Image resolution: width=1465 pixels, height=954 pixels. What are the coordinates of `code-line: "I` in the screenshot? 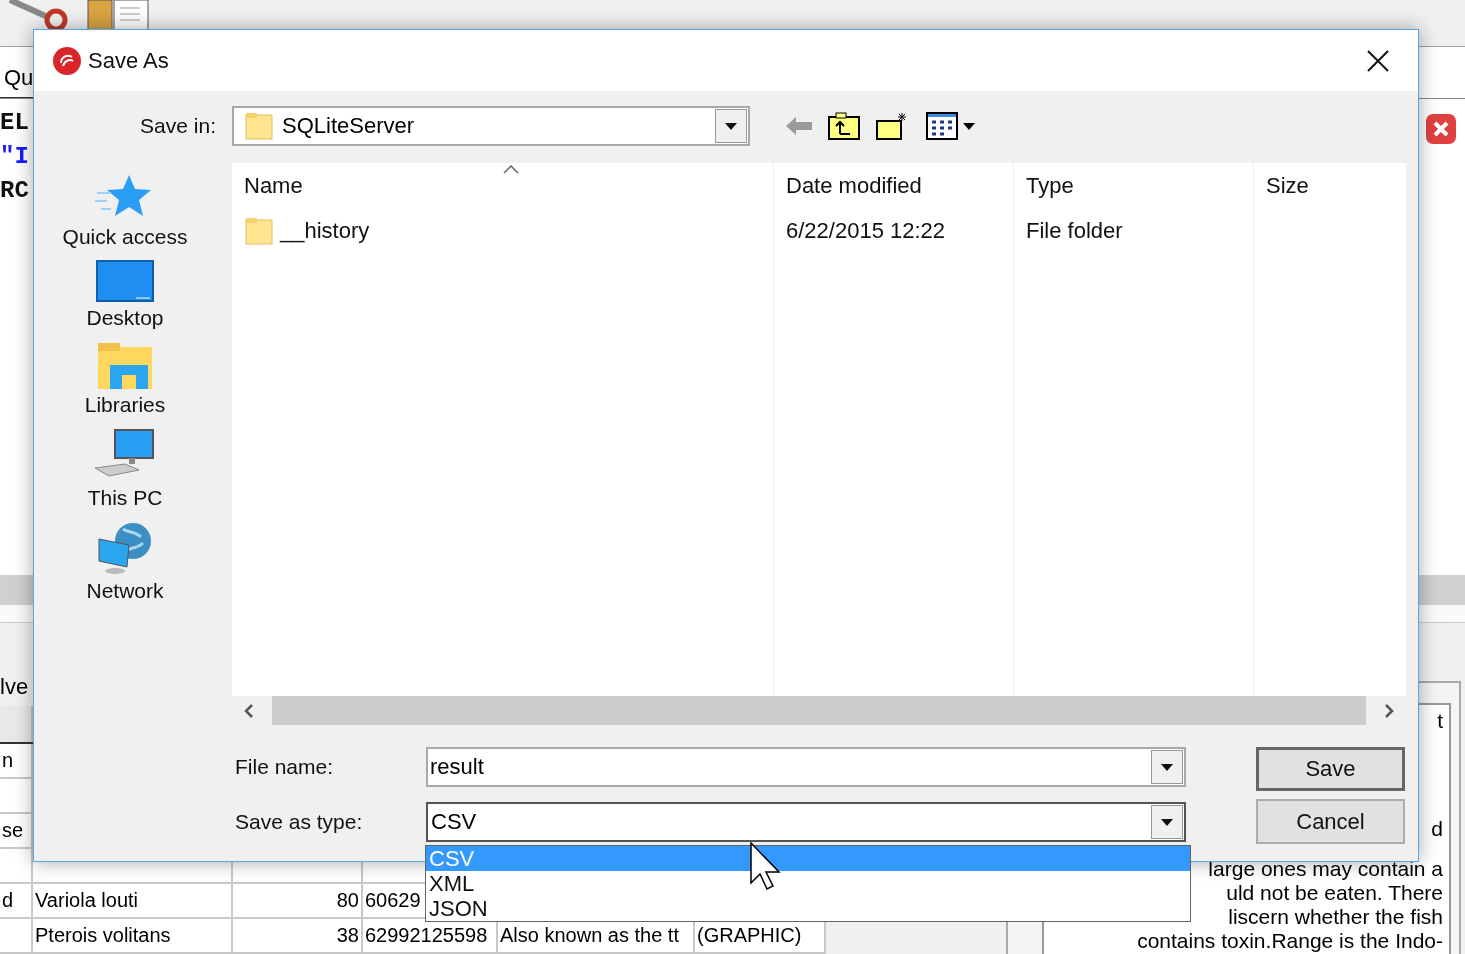 It's located at (14, 157).